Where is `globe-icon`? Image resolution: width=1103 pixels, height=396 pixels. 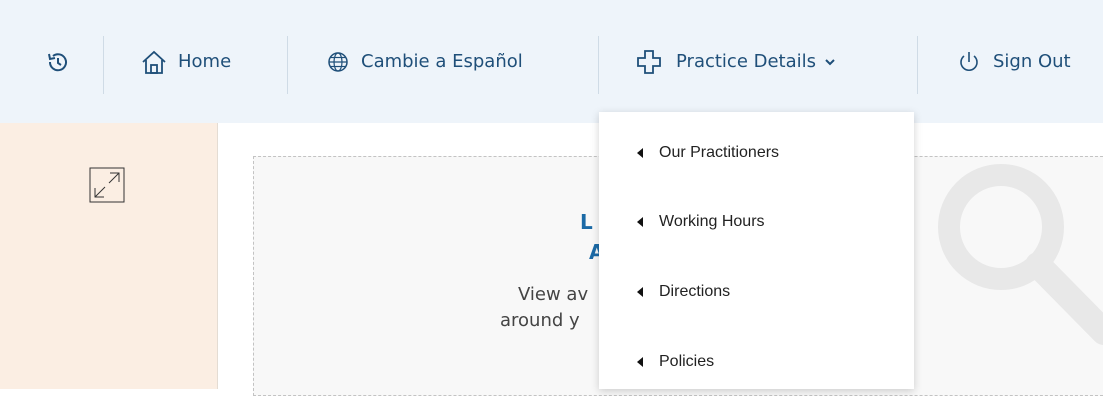
globe-icon is located at coordinates (338, 62).